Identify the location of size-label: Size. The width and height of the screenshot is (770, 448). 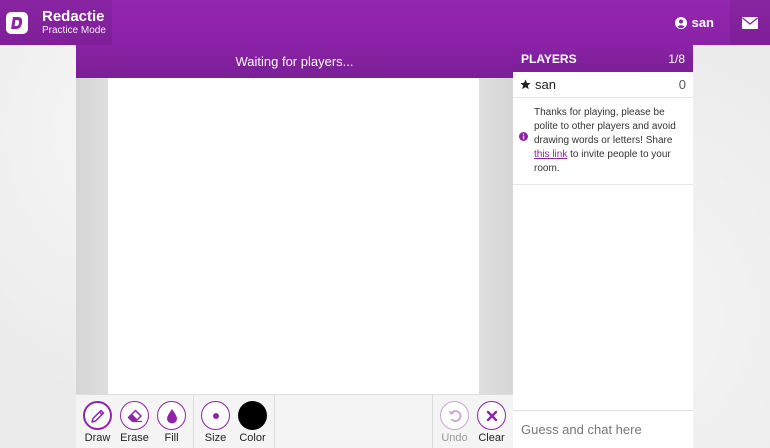
(215, 438).